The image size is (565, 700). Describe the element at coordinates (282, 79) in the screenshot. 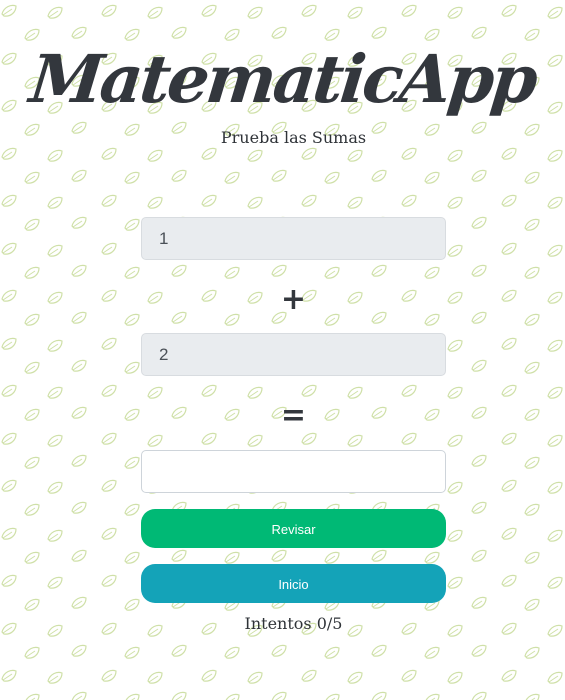

I see `app-title: MatematicApp` at that location.